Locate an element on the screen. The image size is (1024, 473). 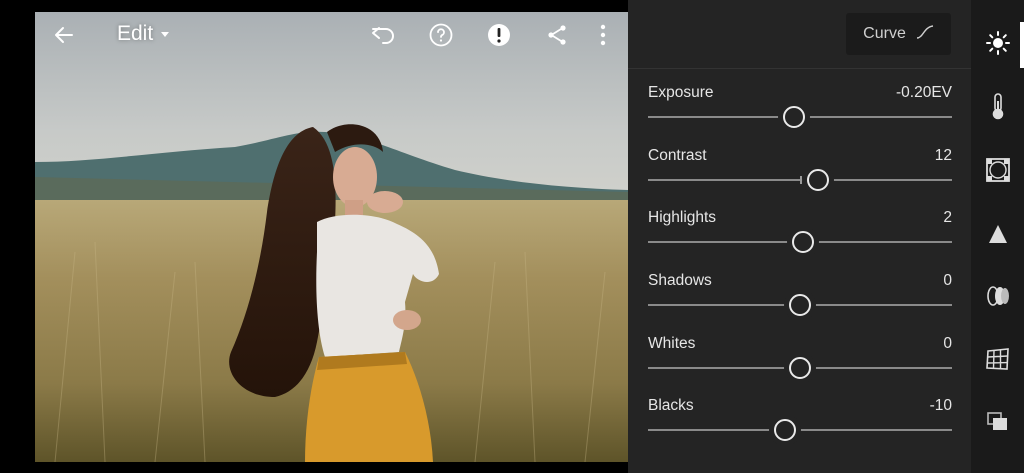
rail-item-light is located at coordinates (997, 45).